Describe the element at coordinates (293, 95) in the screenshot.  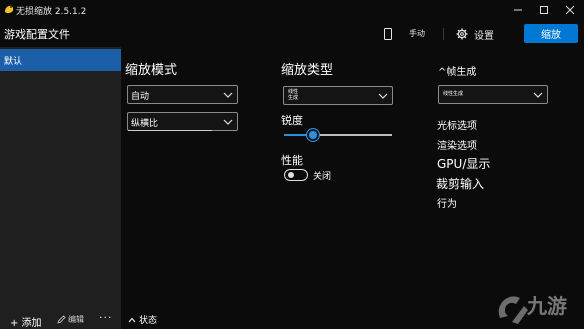
I see `scaling-type-value: 线性生成` at that location.